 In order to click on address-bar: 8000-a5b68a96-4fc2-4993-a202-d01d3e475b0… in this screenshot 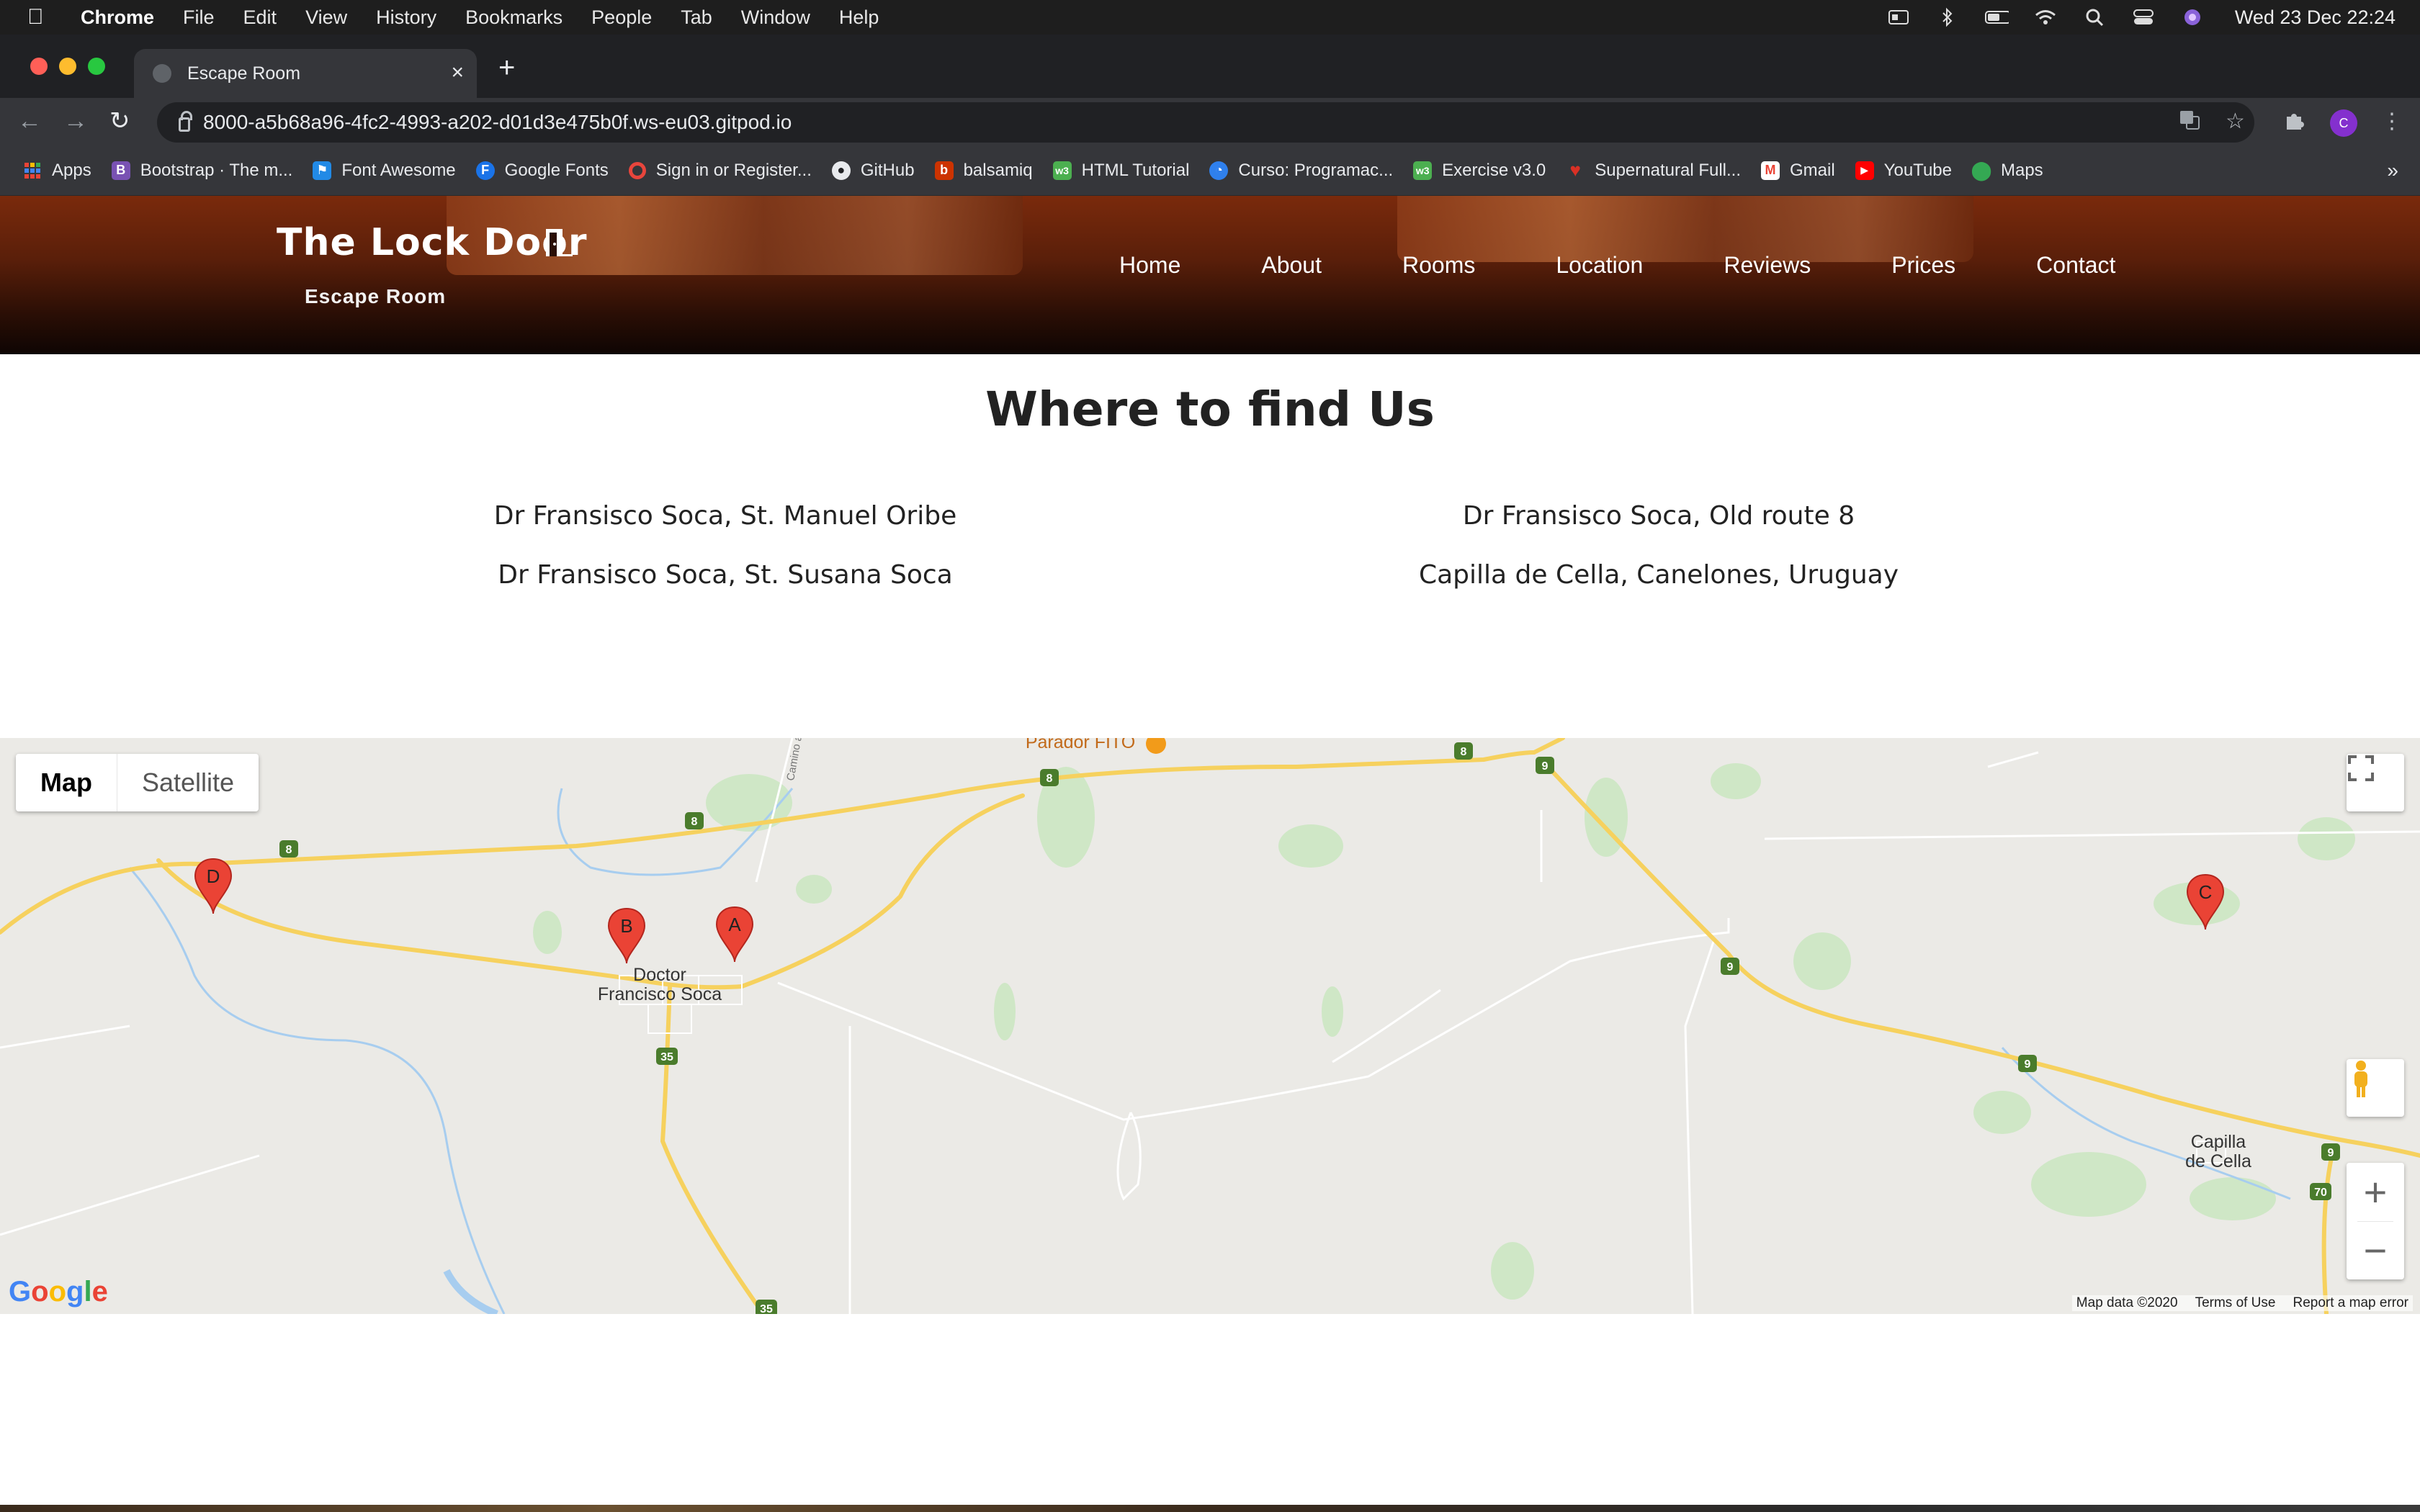, I will do `click(1205, 122)`.